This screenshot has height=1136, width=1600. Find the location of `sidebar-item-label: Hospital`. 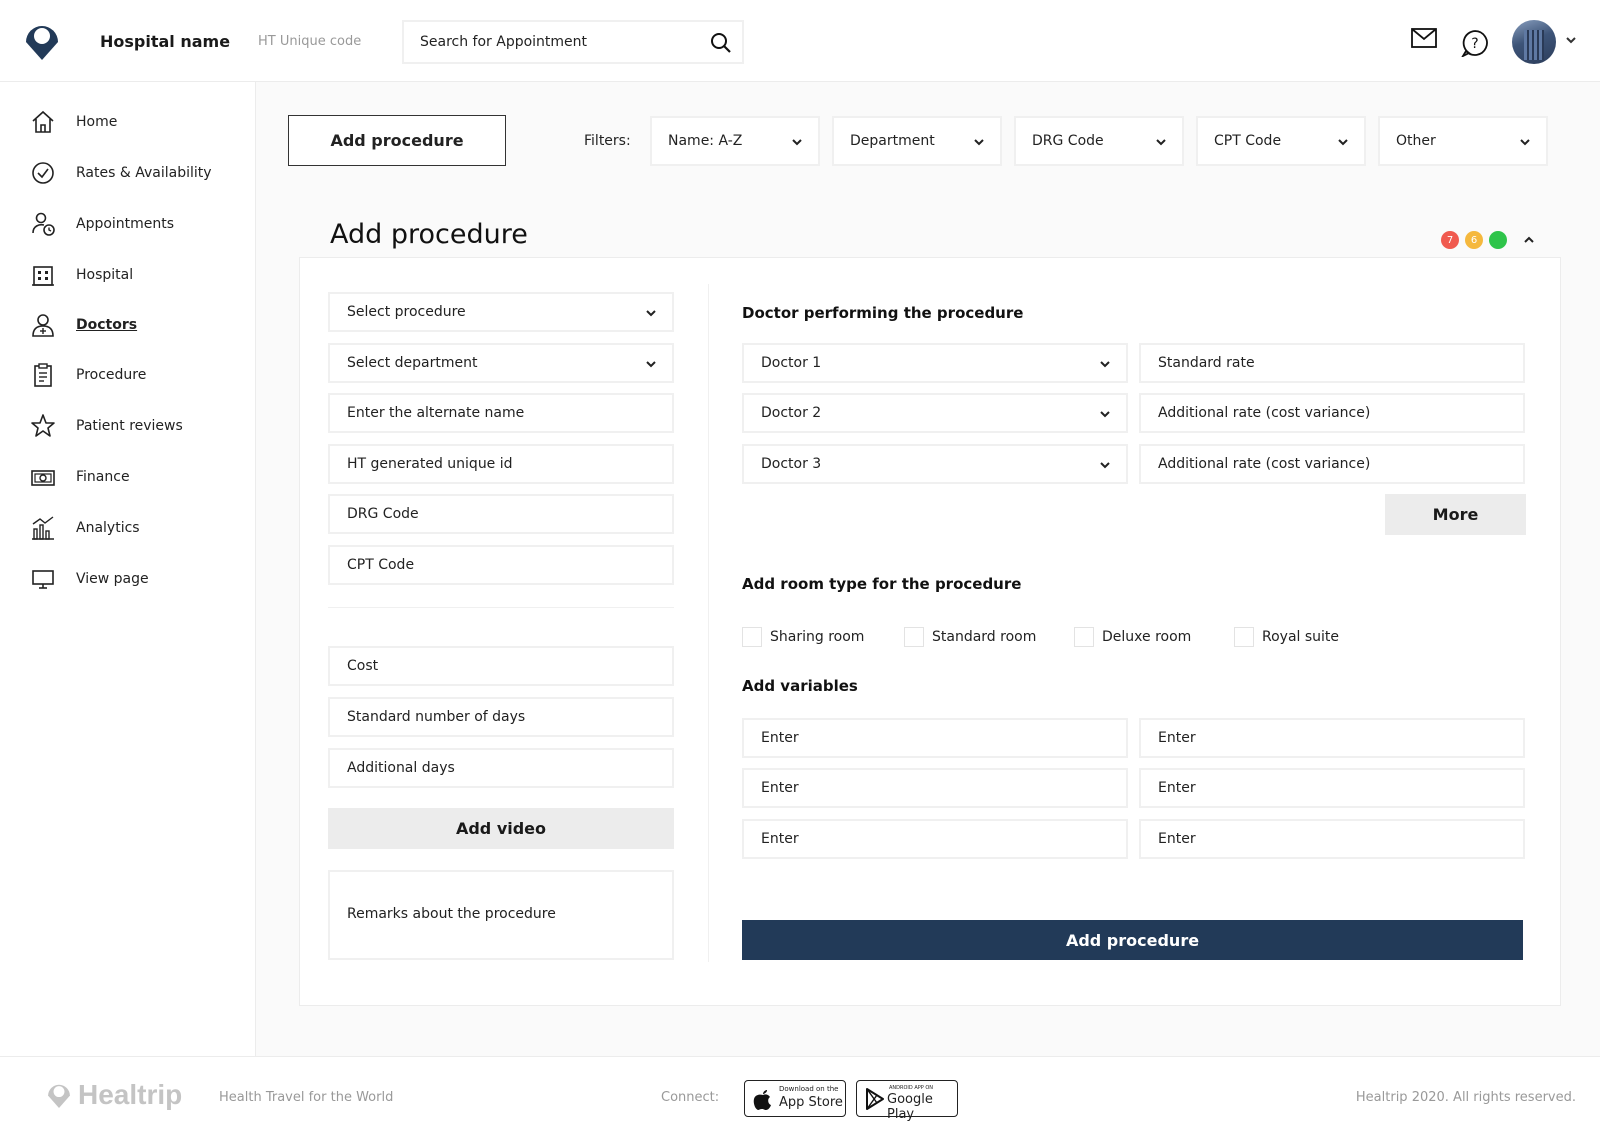

sidebar-item-label: Hospital is located at coordinates (105, 275).